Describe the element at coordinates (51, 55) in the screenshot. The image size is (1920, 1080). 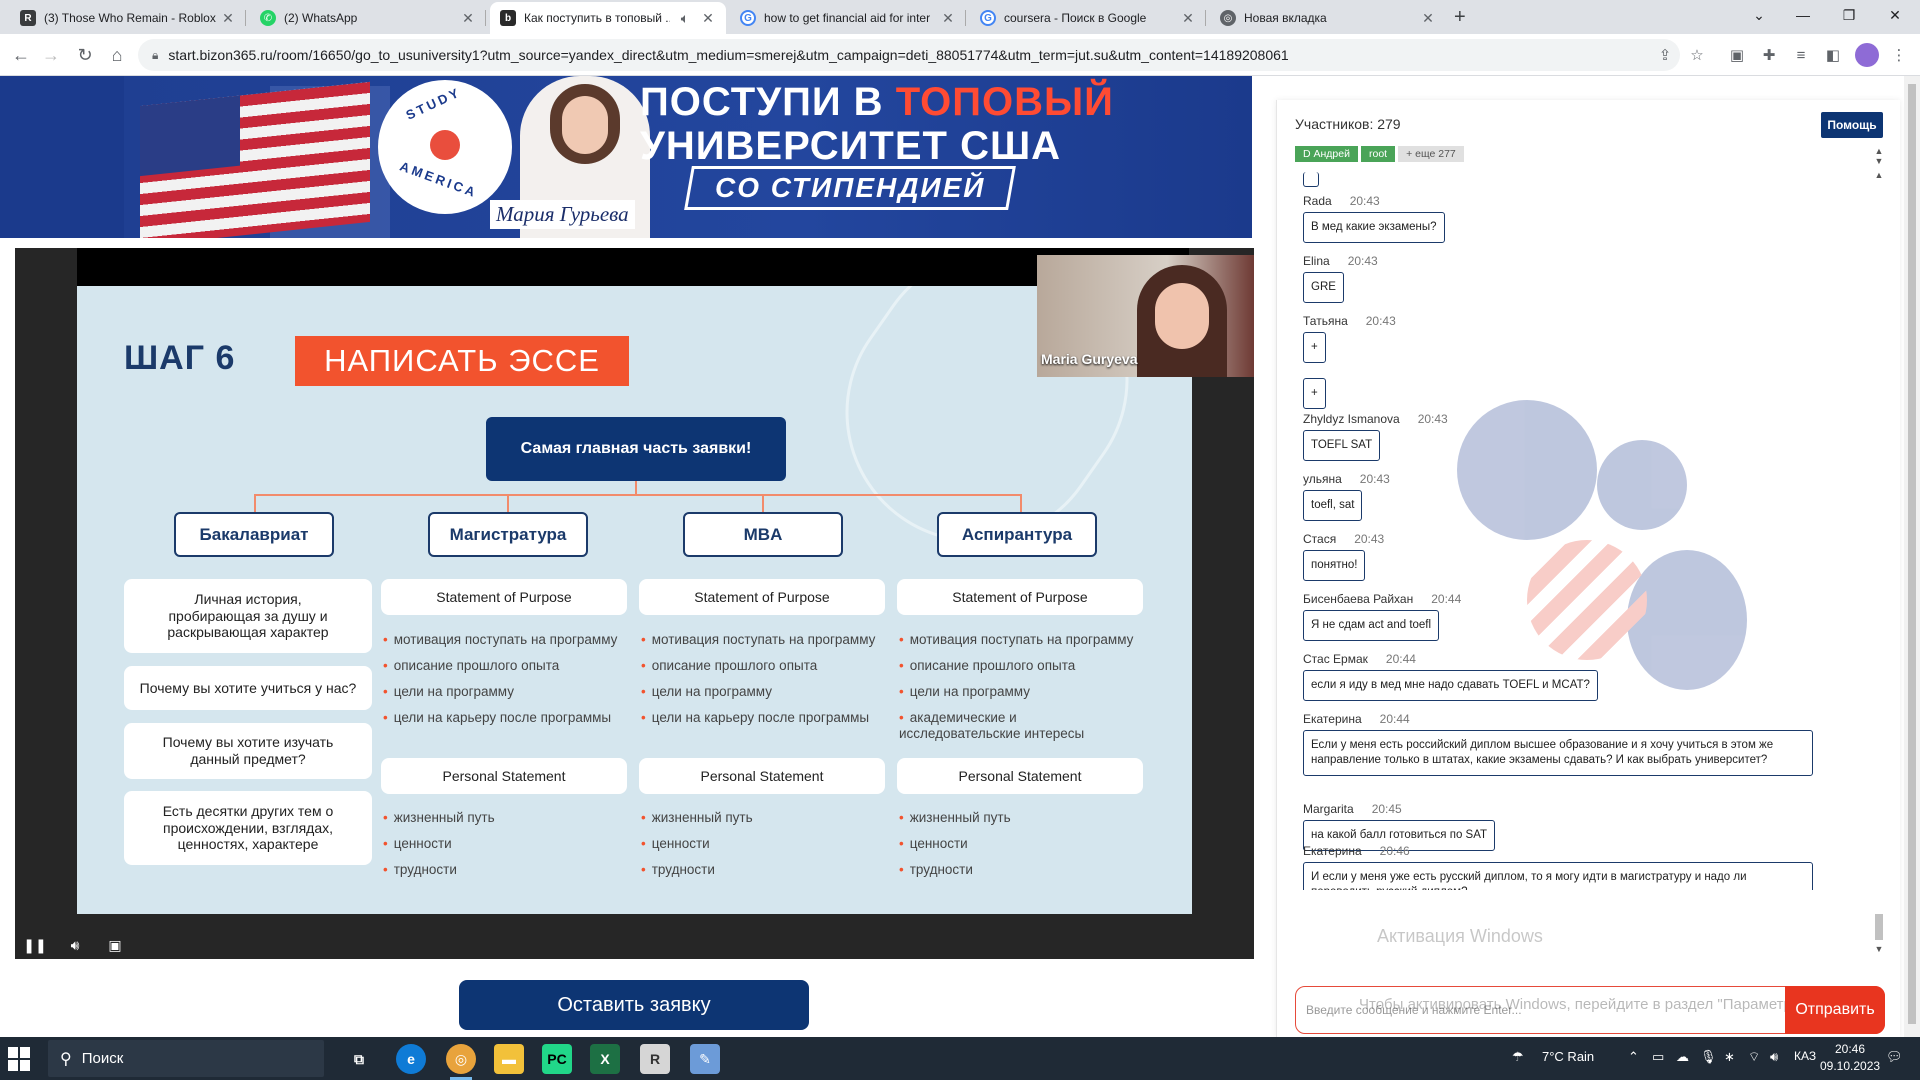
I see `forward-arrow-icon: →` at that location.